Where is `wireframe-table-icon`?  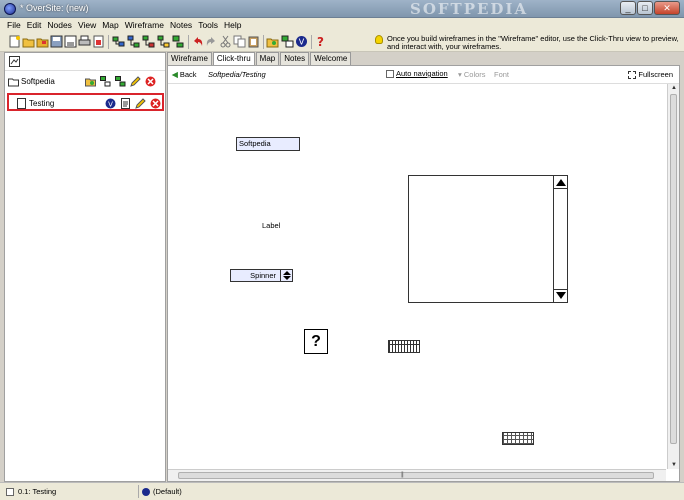
wireframe-table-icon is located at coordinates (404, 346).